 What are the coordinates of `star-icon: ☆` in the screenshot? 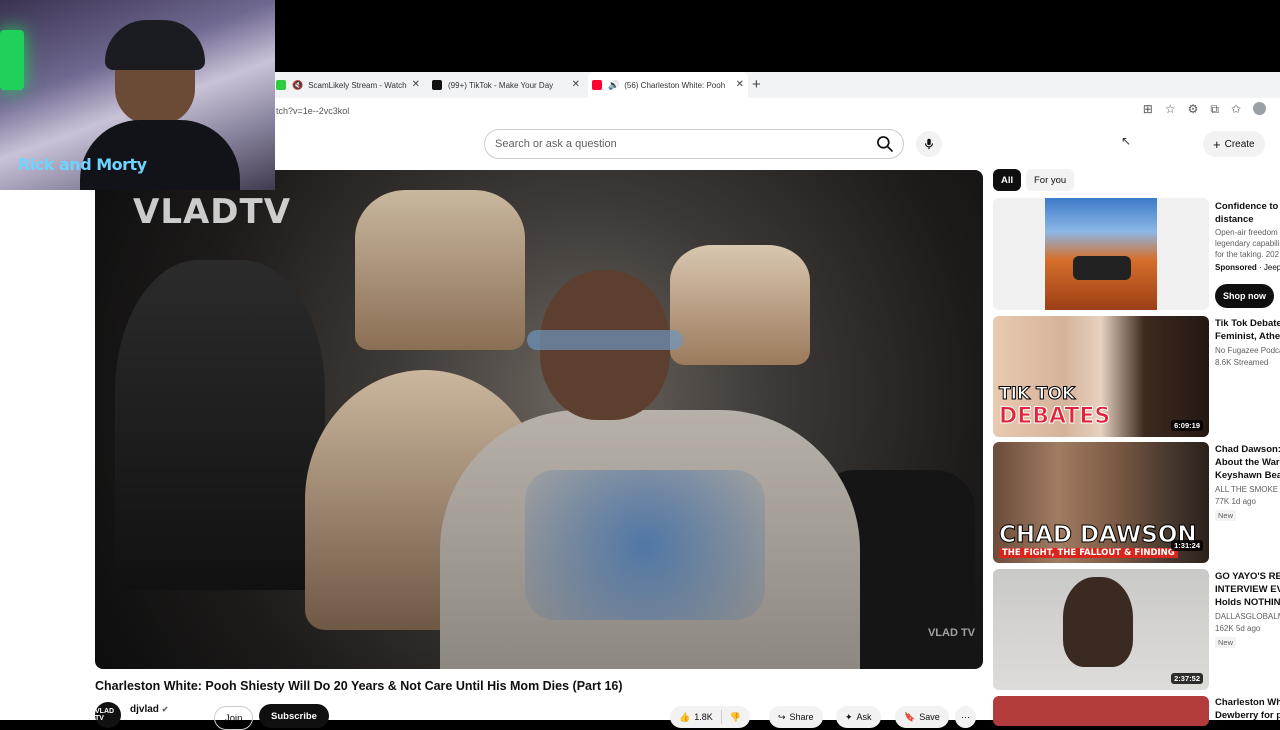 It's located at (1170, 109).